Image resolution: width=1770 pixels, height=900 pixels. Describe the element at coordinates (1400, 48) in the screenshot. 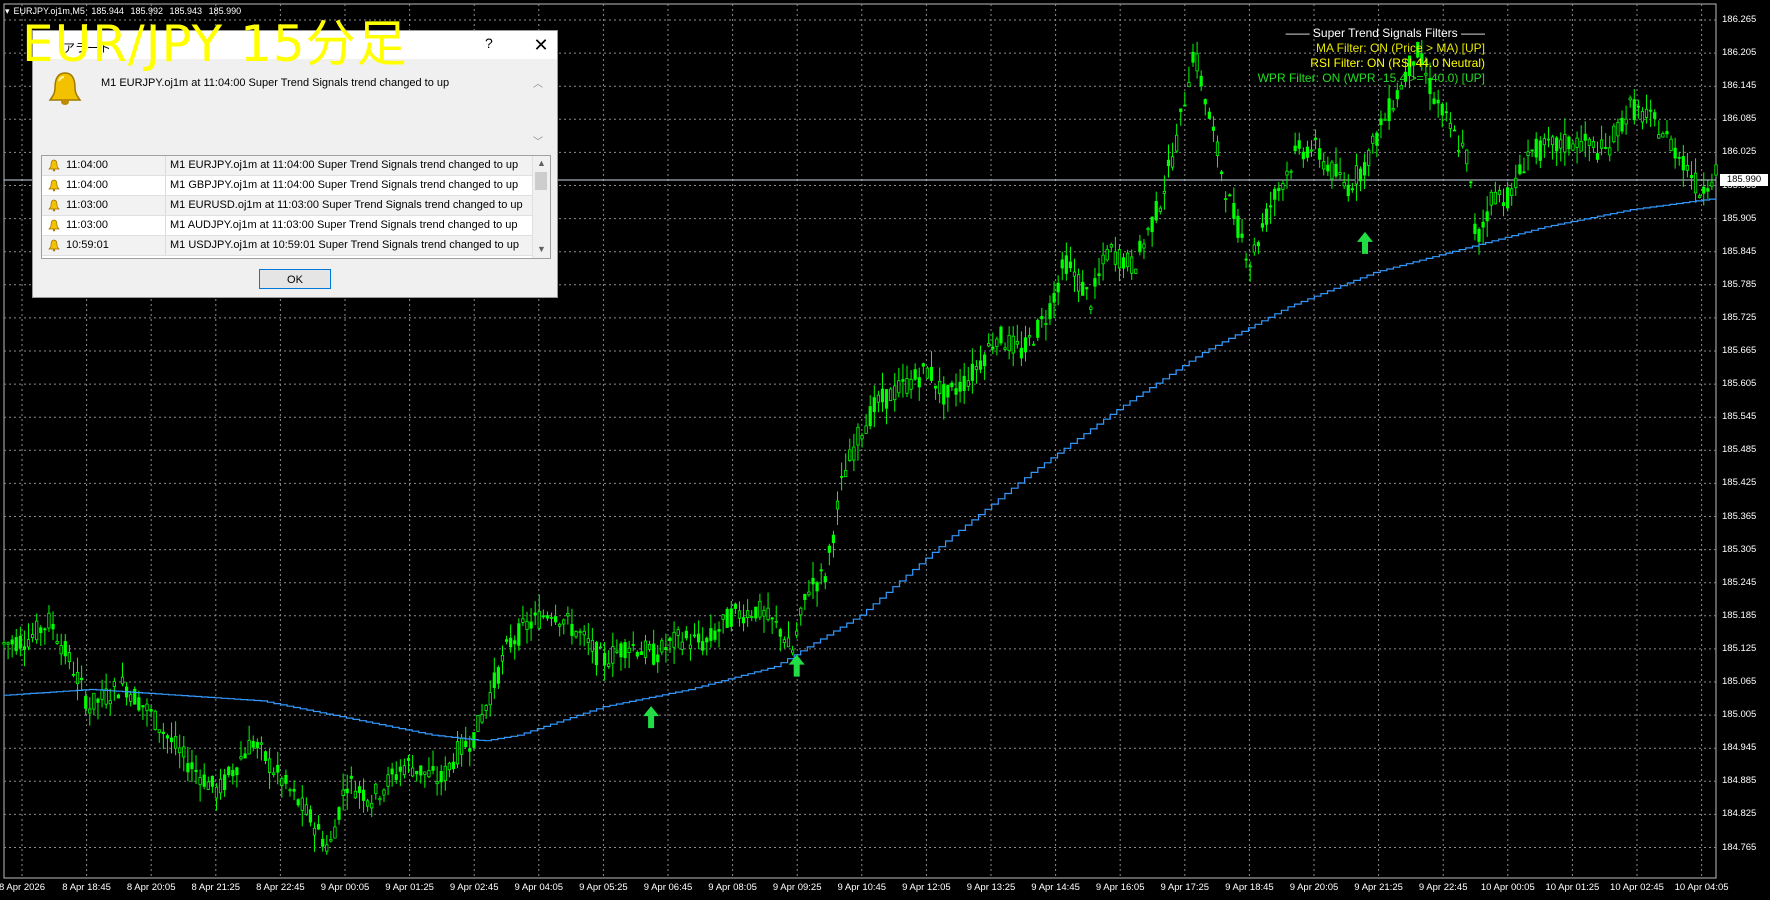

I see `ma-filter-status: MA Filter: ON (Price > MA) [UP]` at that location.